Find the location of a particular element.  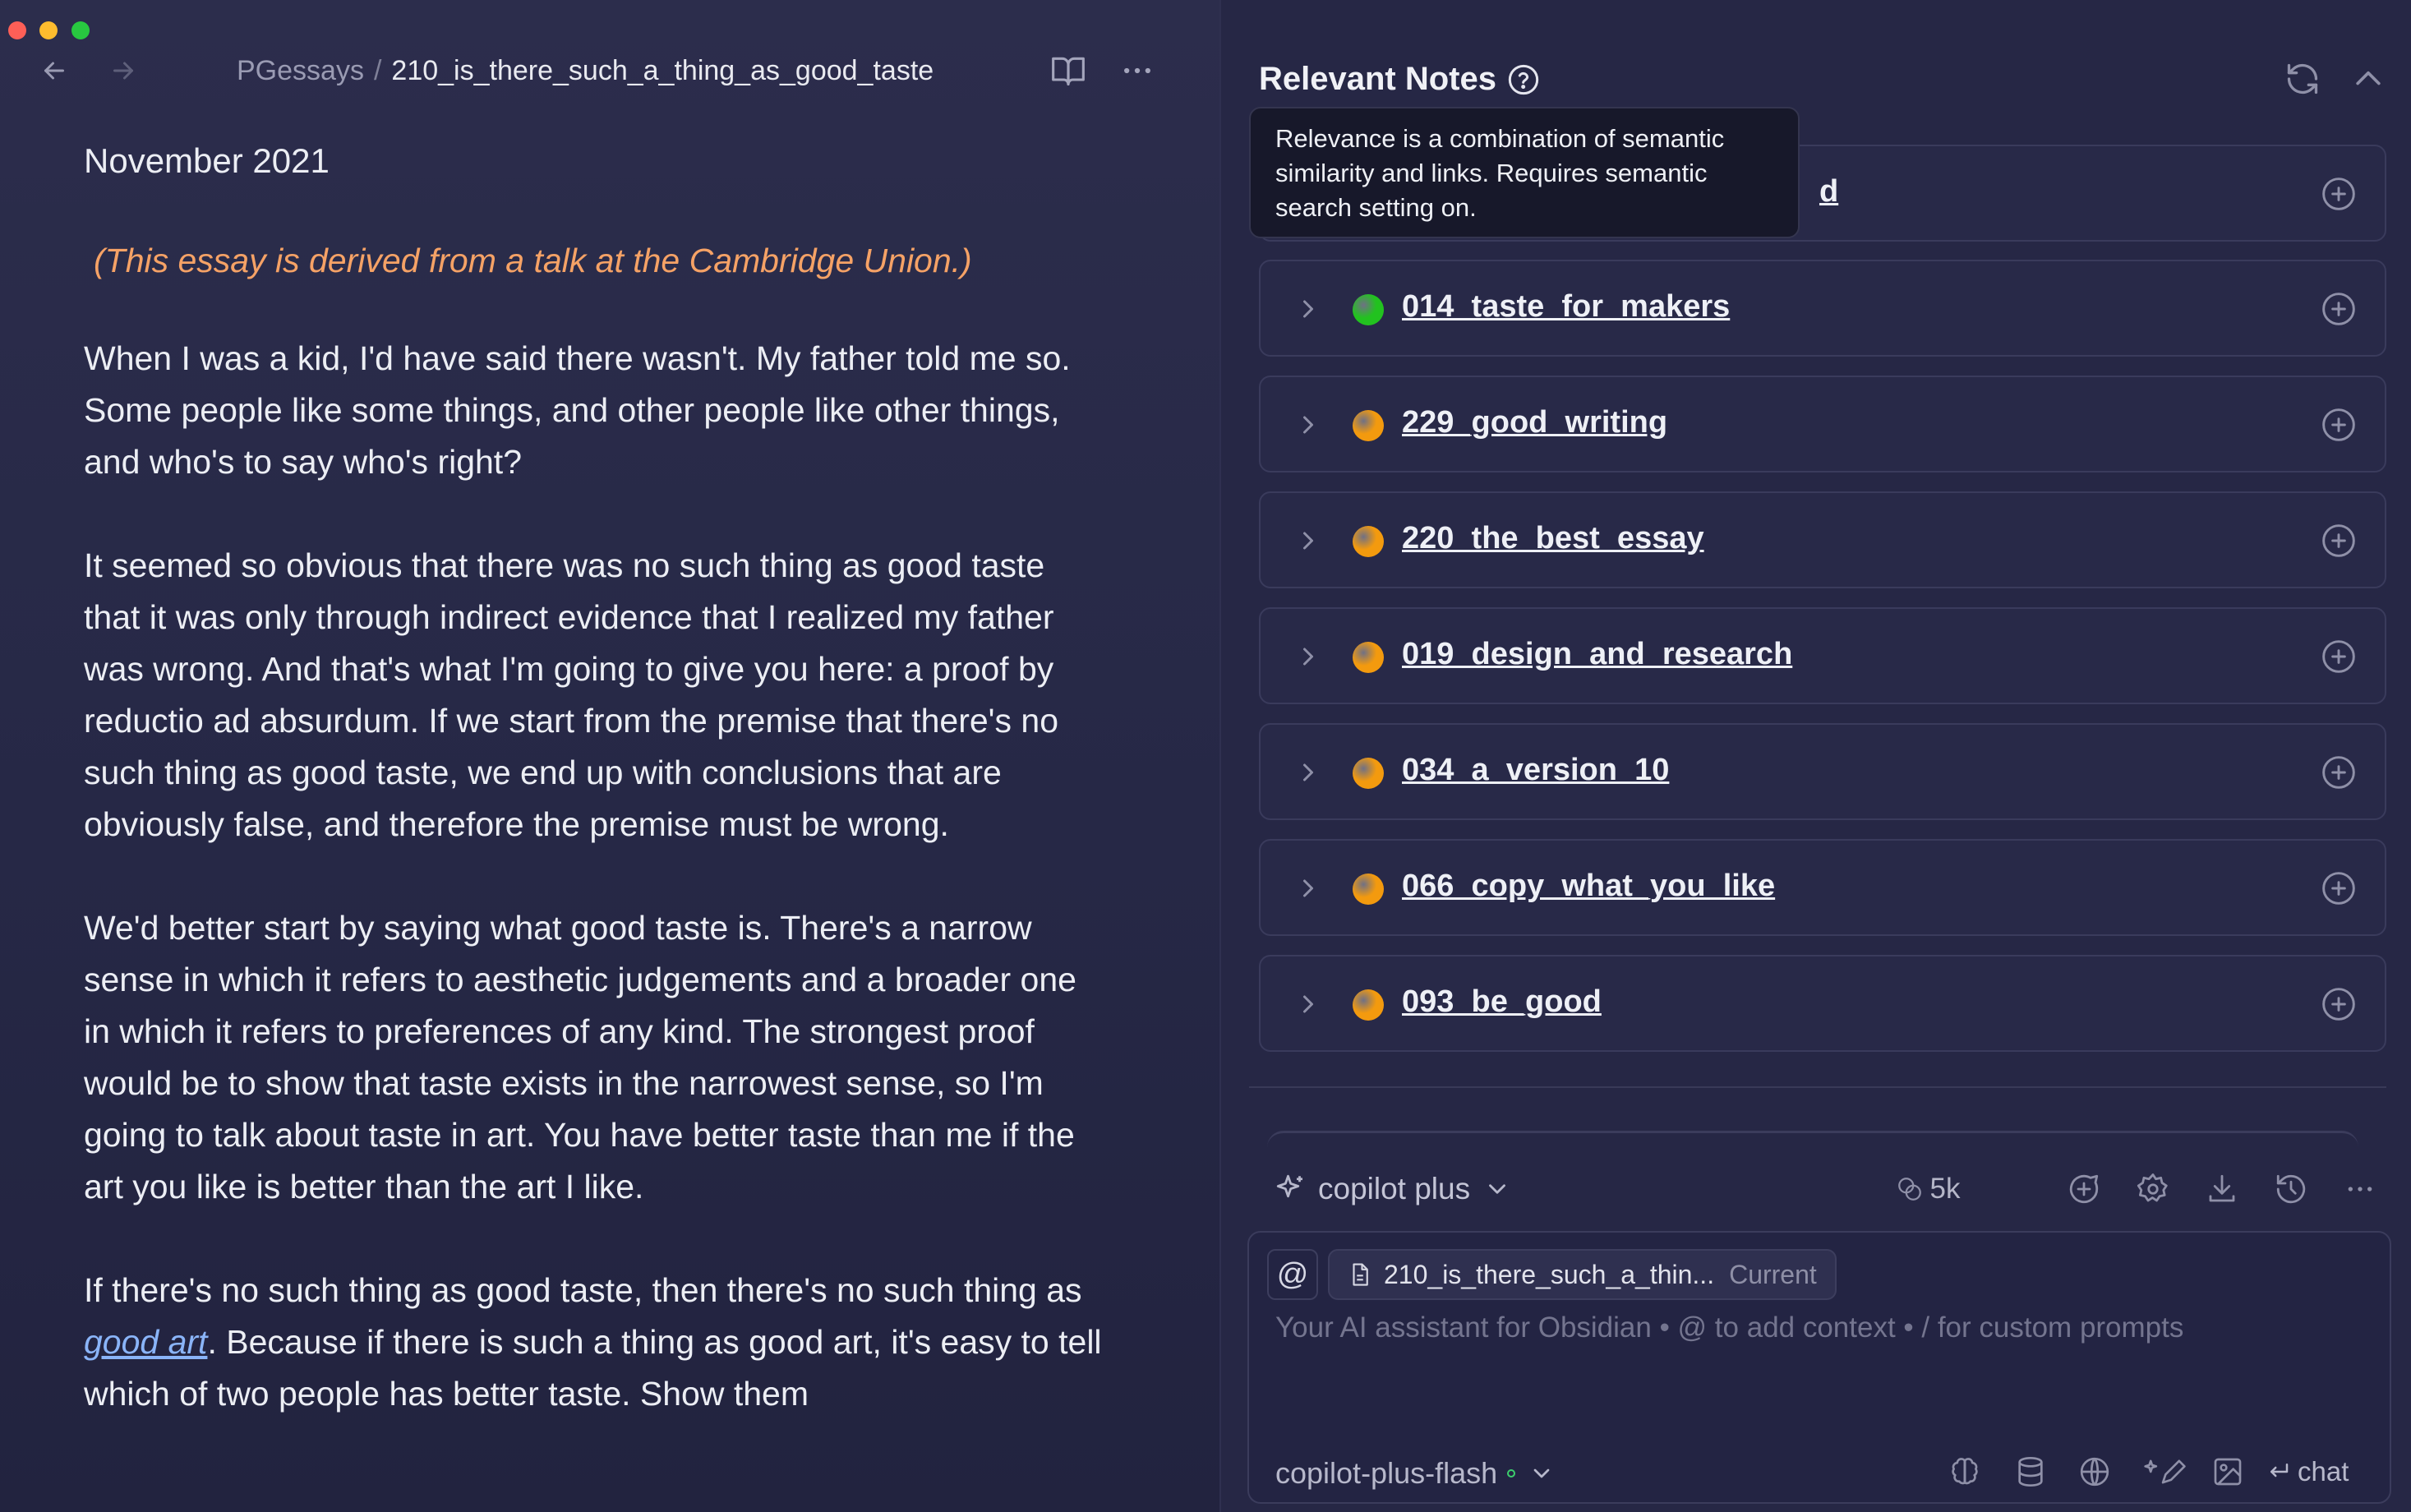

message-plus-icon is located at coordinates (2084, 1189).